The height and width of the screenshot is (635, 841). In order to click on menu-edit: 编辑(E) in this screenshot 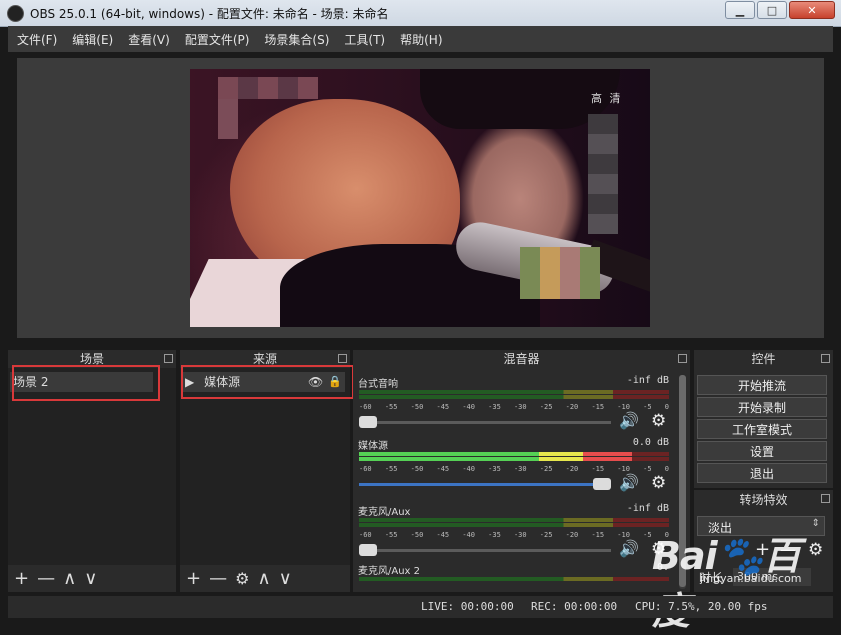, I will do `click(92, 39)`.